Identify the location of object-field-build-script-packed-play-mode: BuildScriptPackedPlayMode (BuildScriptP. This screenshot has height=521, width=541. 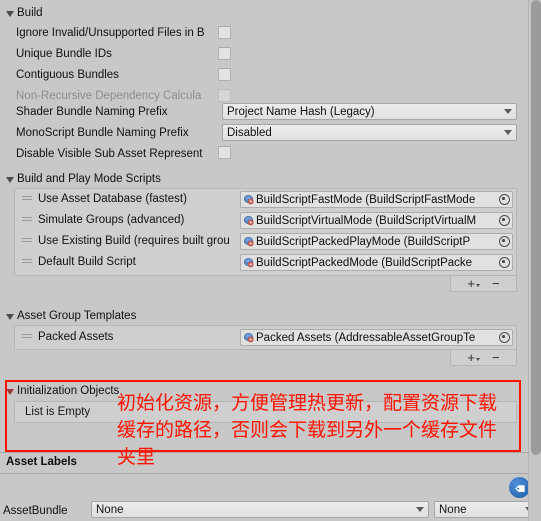
(376, 241).